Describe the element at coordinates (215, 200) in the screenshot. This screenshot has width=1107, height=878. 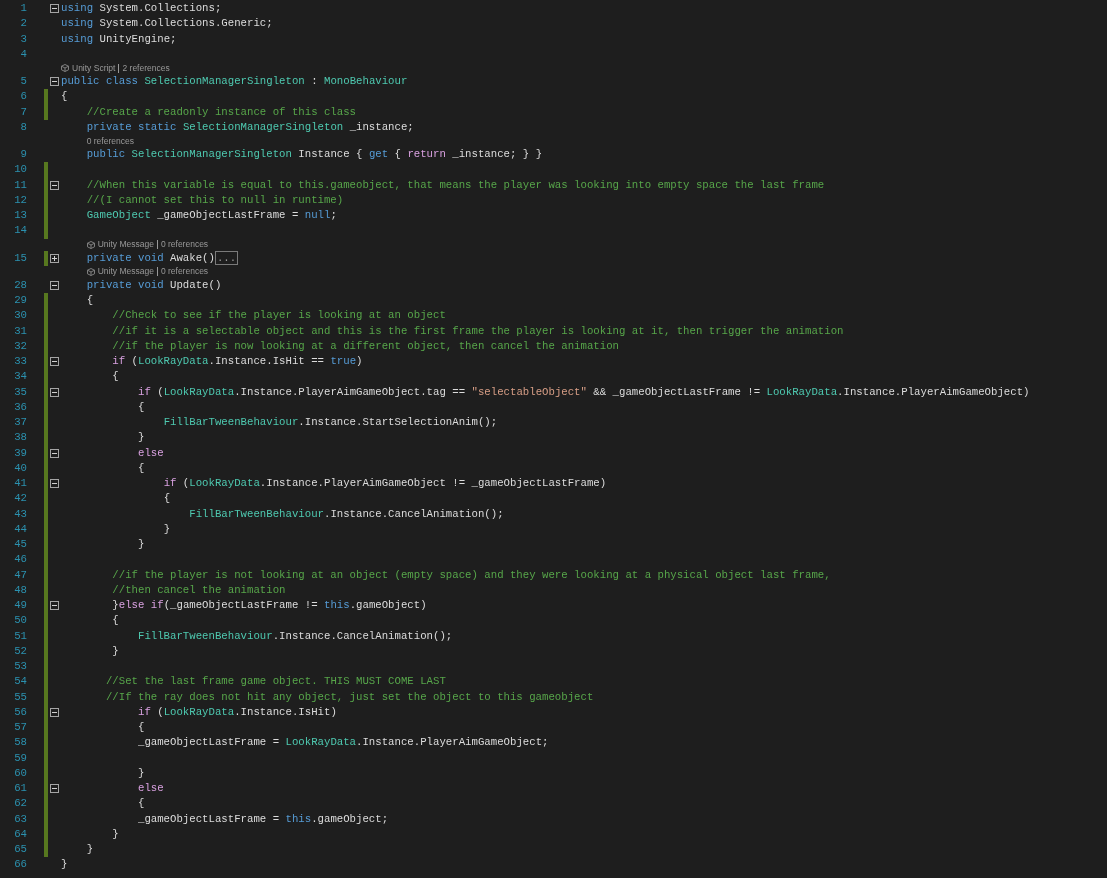
I see `code-comment: //(I cannot set this to null in runtime)` at that location.